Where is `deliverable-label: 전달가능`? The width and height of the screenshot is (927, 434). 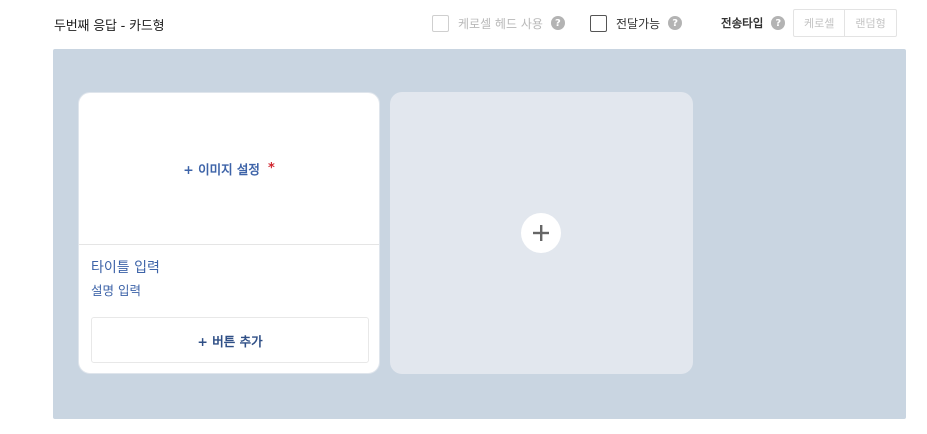 deliverable-label: 전달가능 is located at coordinates (638, 23).